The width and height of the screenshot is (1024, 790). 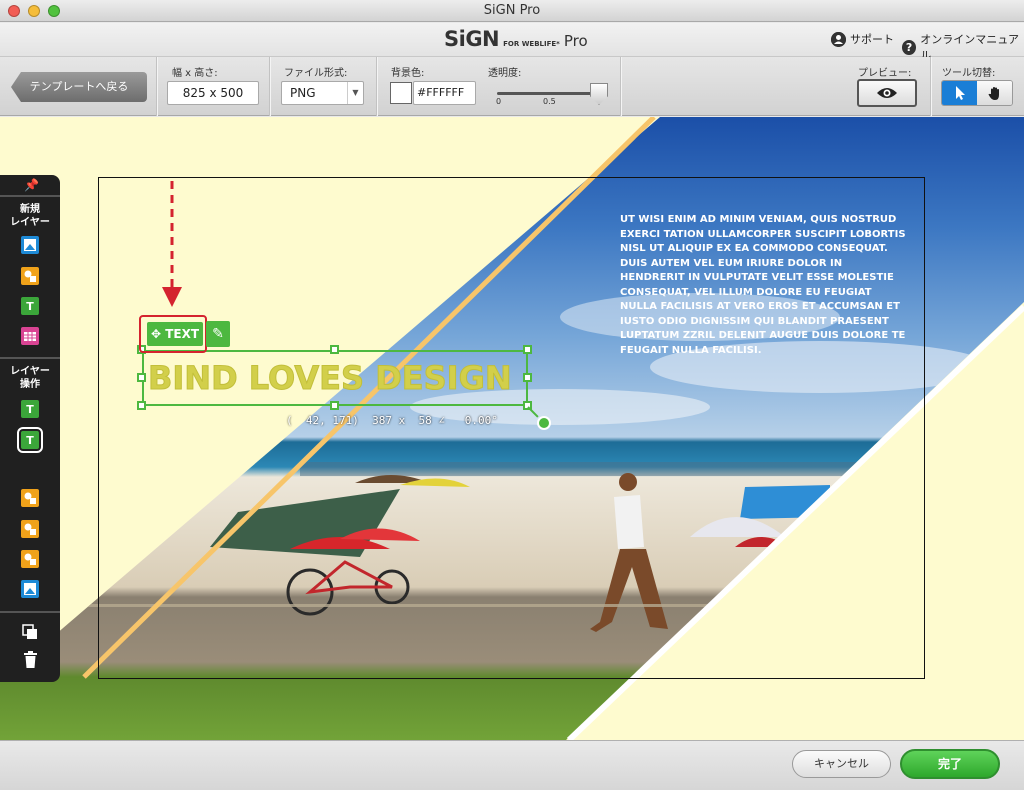 I want to click on opacity-mid-label: 0.5, so click(x=549, y=101).